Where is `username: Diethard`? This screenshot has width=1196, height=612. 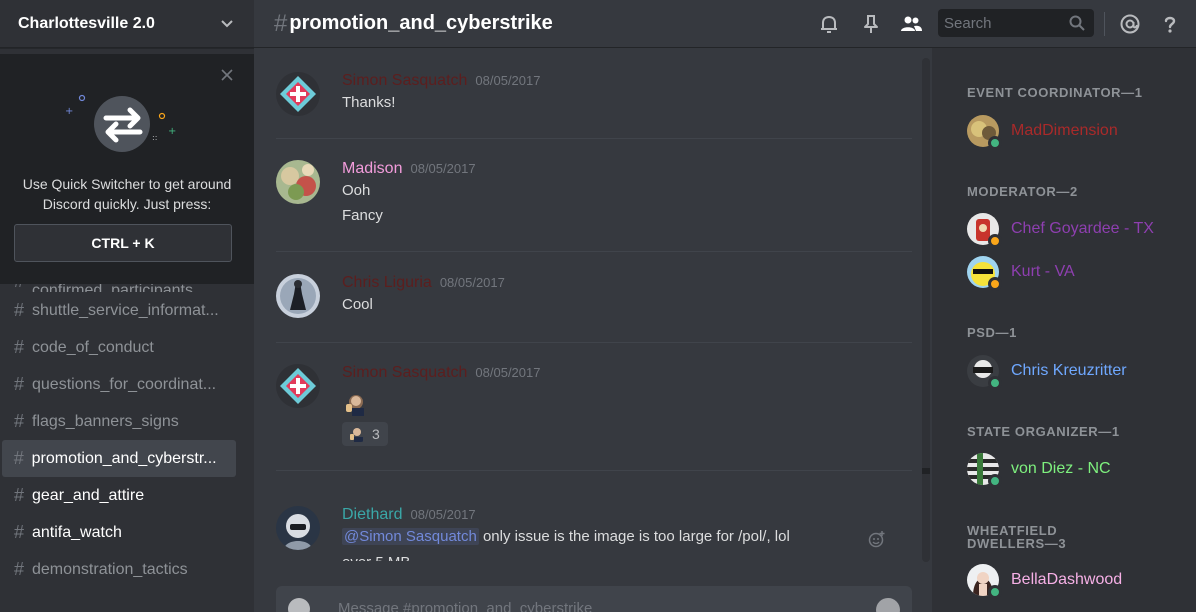
username: Diethard is located at coordinates (372, 514).